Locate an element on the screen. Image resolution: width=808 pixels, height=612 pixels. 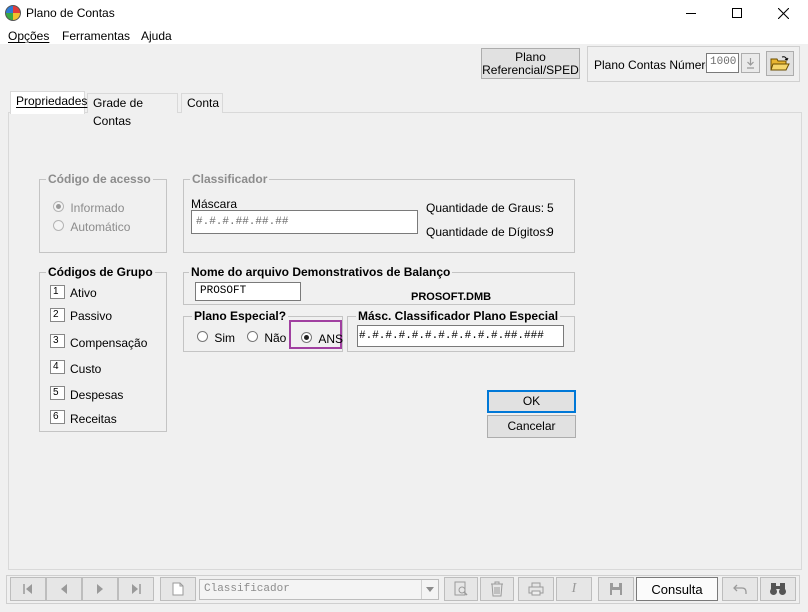
tab-grade-de-contas: Grade de Contas is located at coordinates (132, 110).